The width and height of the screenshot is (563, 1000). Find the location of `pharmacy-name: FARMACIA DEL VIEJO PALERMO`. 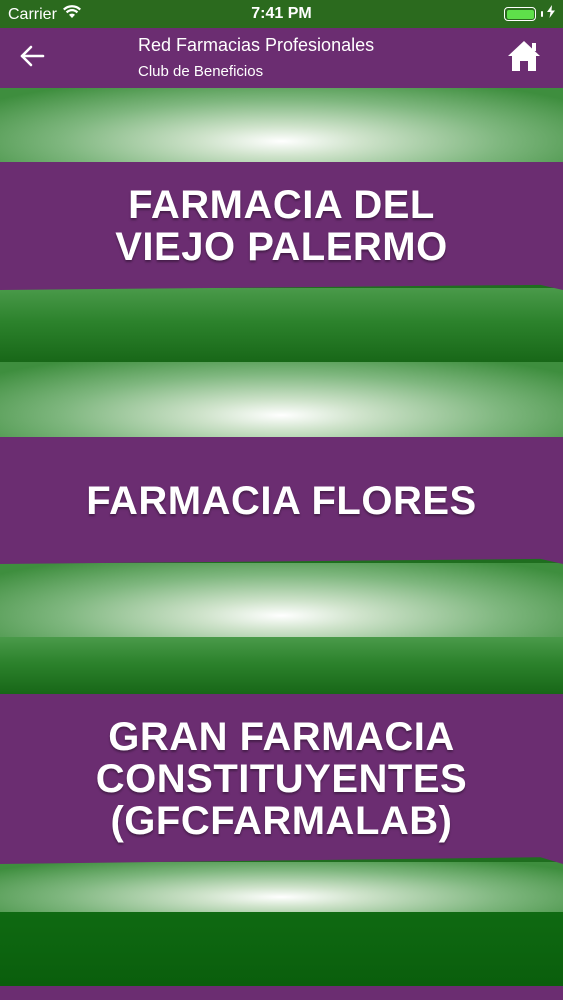

pharmacy-name: FARMACIA DEL VIEJO PALERMO is located at coordinates (281, 226).